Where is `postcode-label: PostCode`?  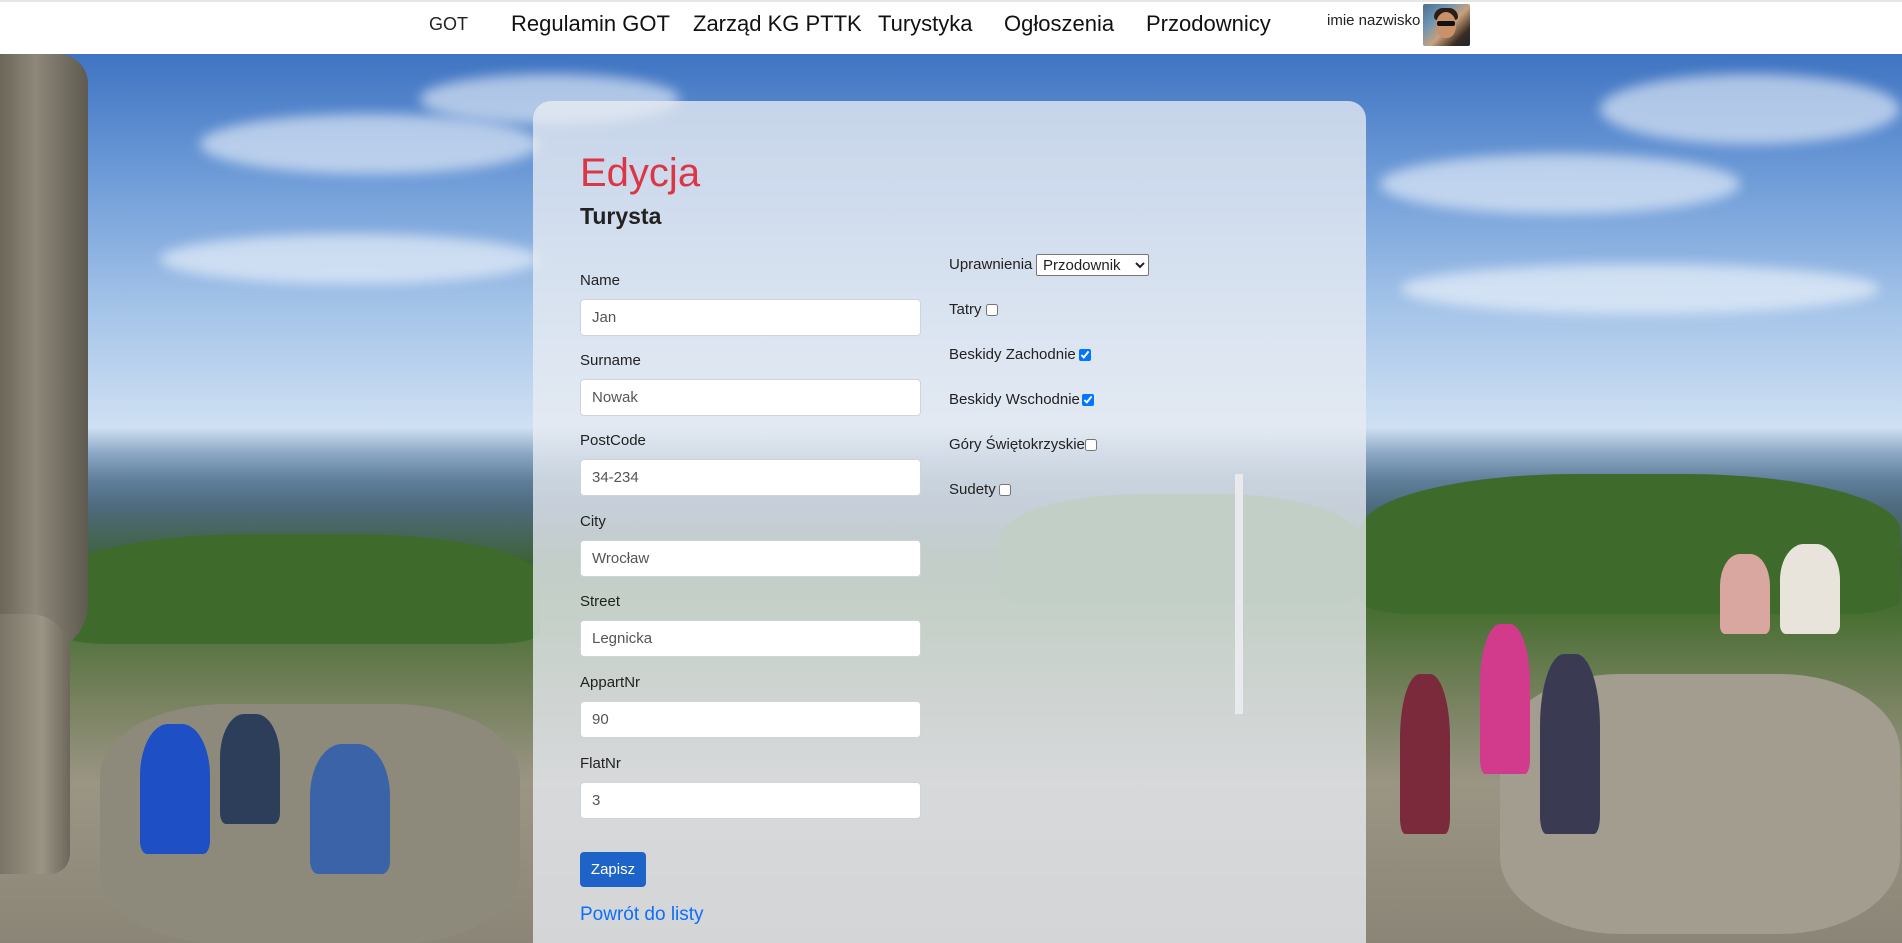 postcode-label: PostCode is located at coordinates (613, 440).